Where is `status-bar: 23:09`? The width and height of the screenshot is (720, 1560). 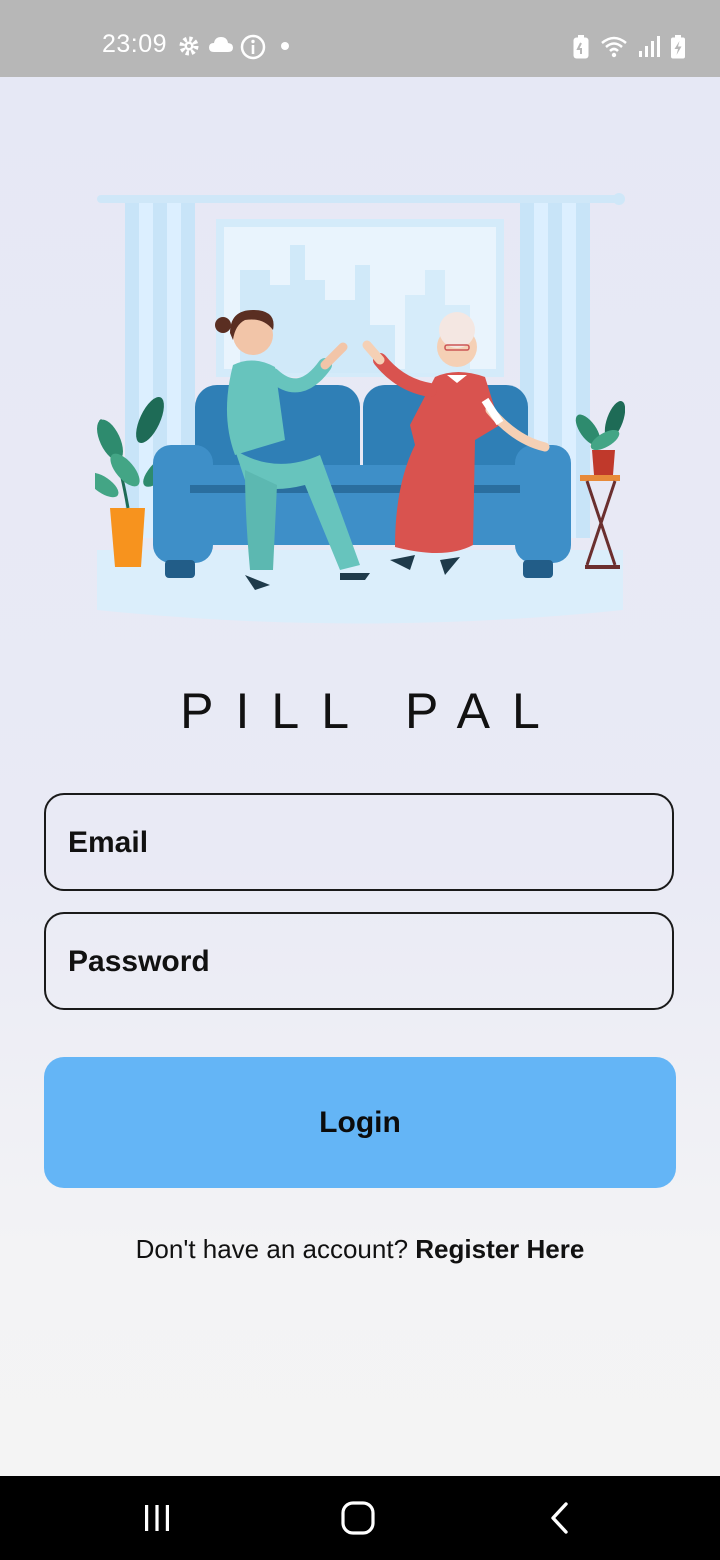
status-bar: 23:09 is located at coordinates (360, 38).